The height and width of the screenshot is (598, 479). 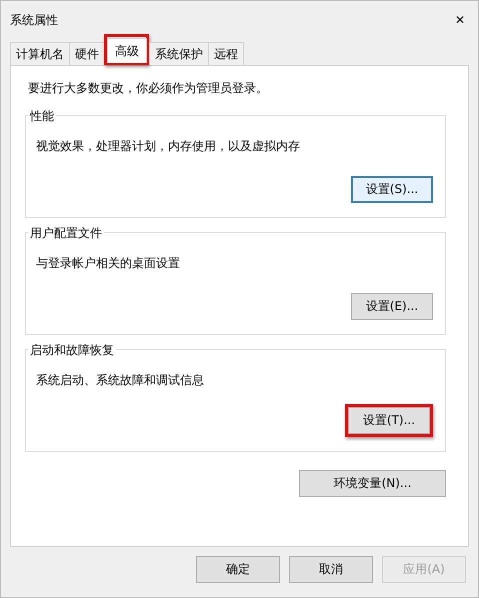 I want to click on group-title: 用户配置文件, so click(x=66, y=233).